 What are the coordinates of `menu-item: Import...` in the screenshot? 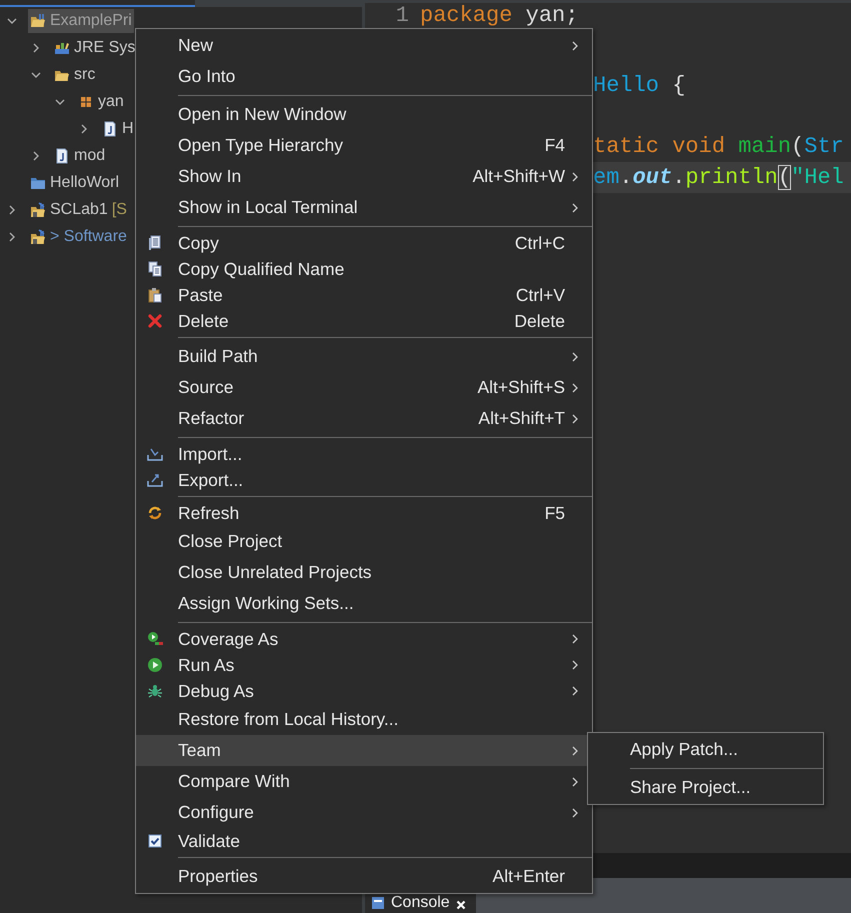 It's located at (361, 454).